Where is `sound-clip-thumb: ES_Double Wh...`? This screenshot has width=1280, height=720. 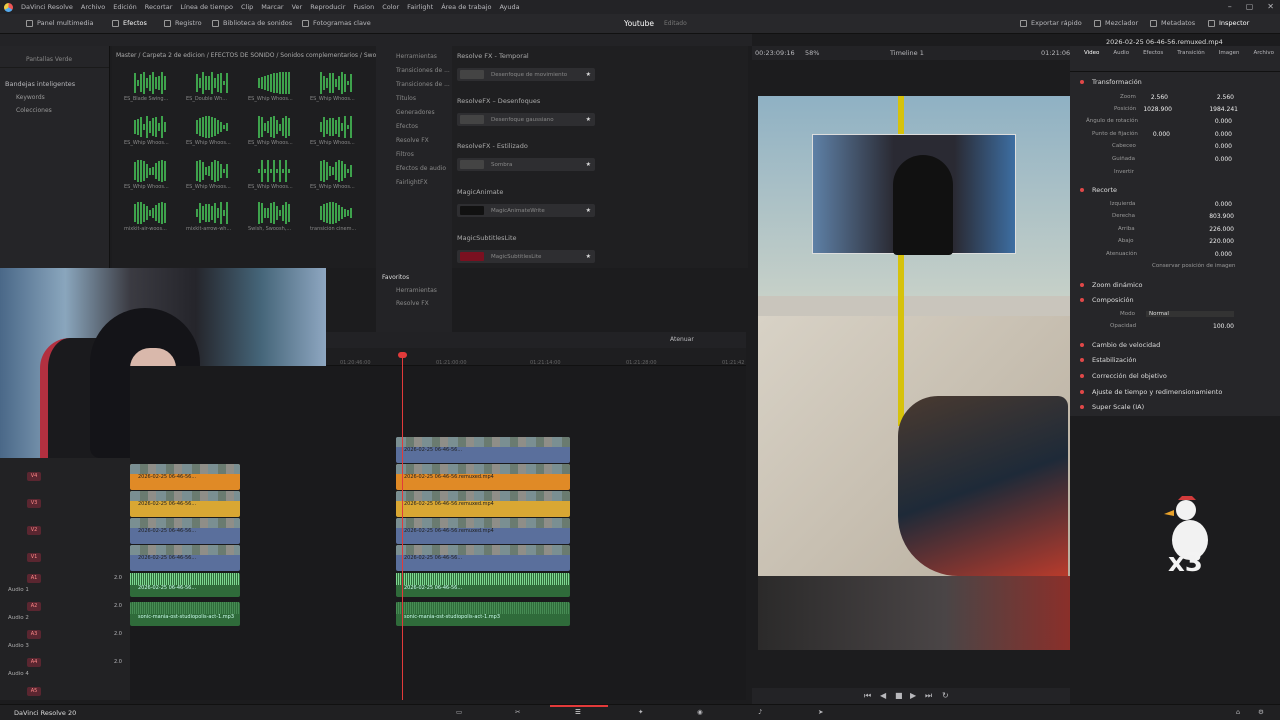 sound-clip-thumb: ES_Double Wh... is located at coordinates (212, 86).